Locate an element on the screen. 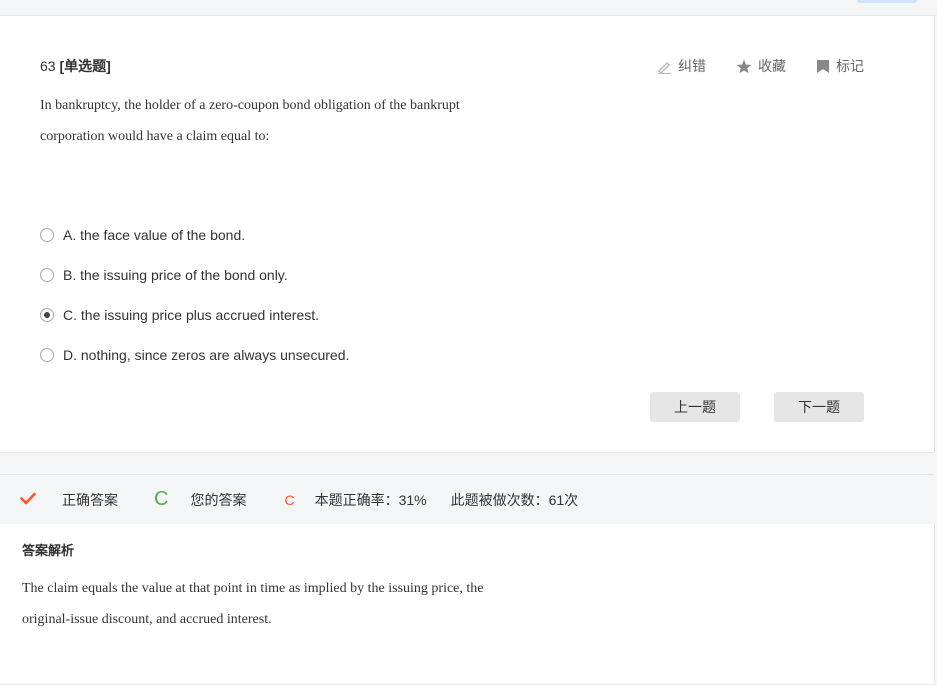 This screenshot has width=937, height=685. bookmark-icon is located at coordinates (823, 66).